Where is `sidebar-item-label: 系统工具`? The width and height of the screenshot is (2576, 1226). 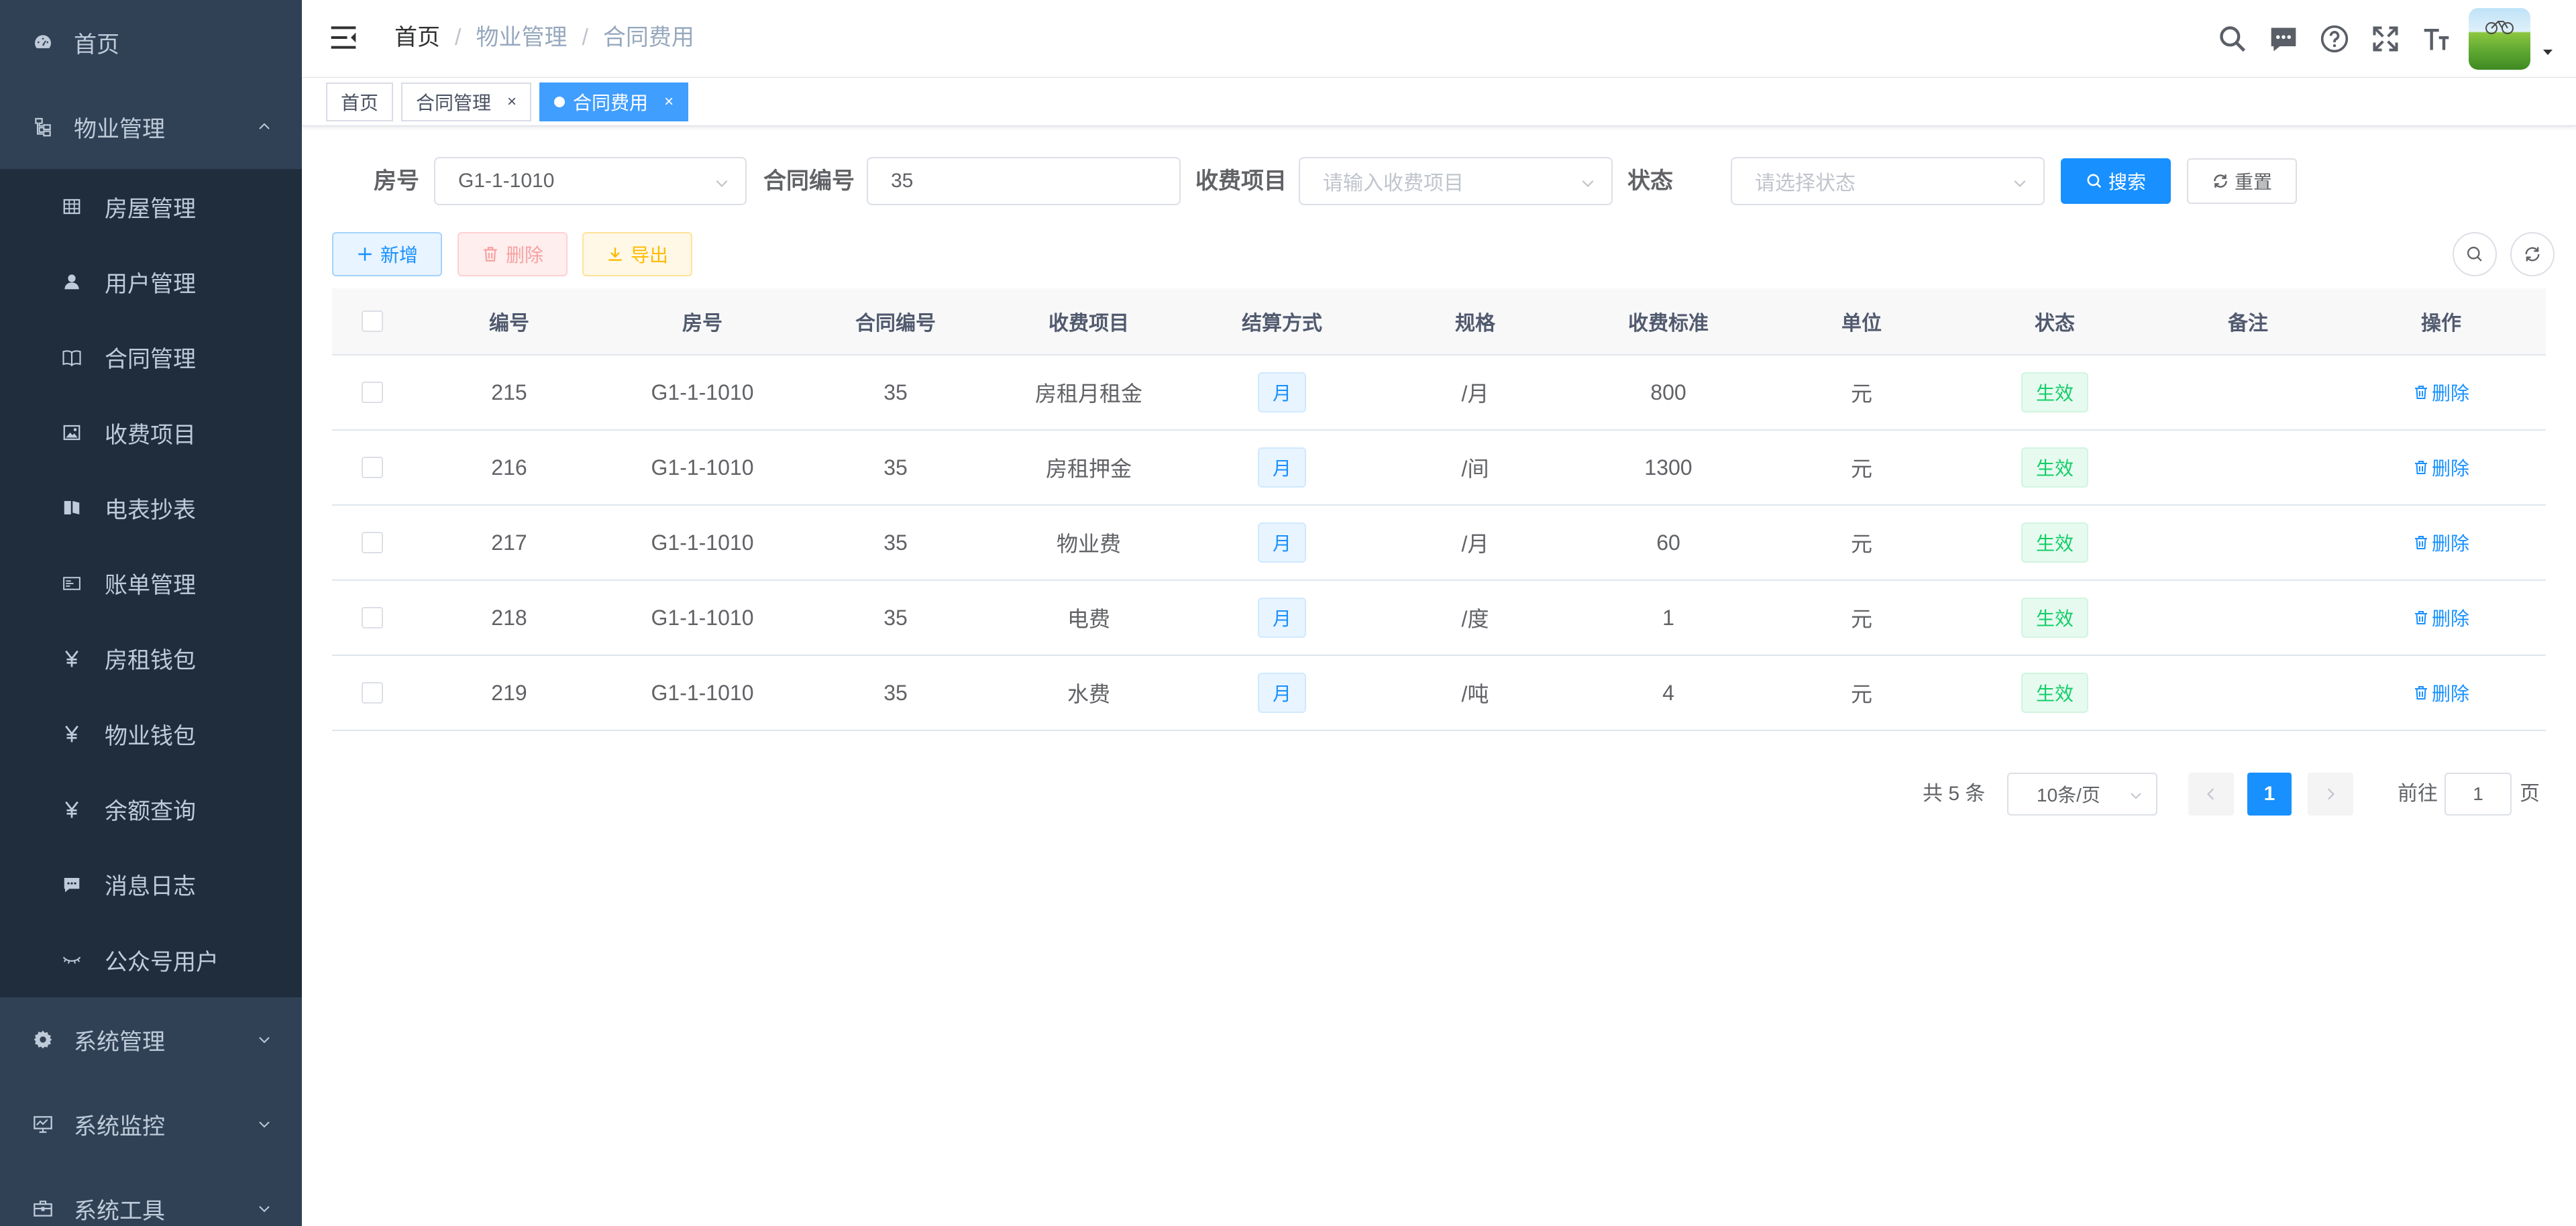
sidebar-item-label: 系统工具 is located at coordinates (119, 1211).